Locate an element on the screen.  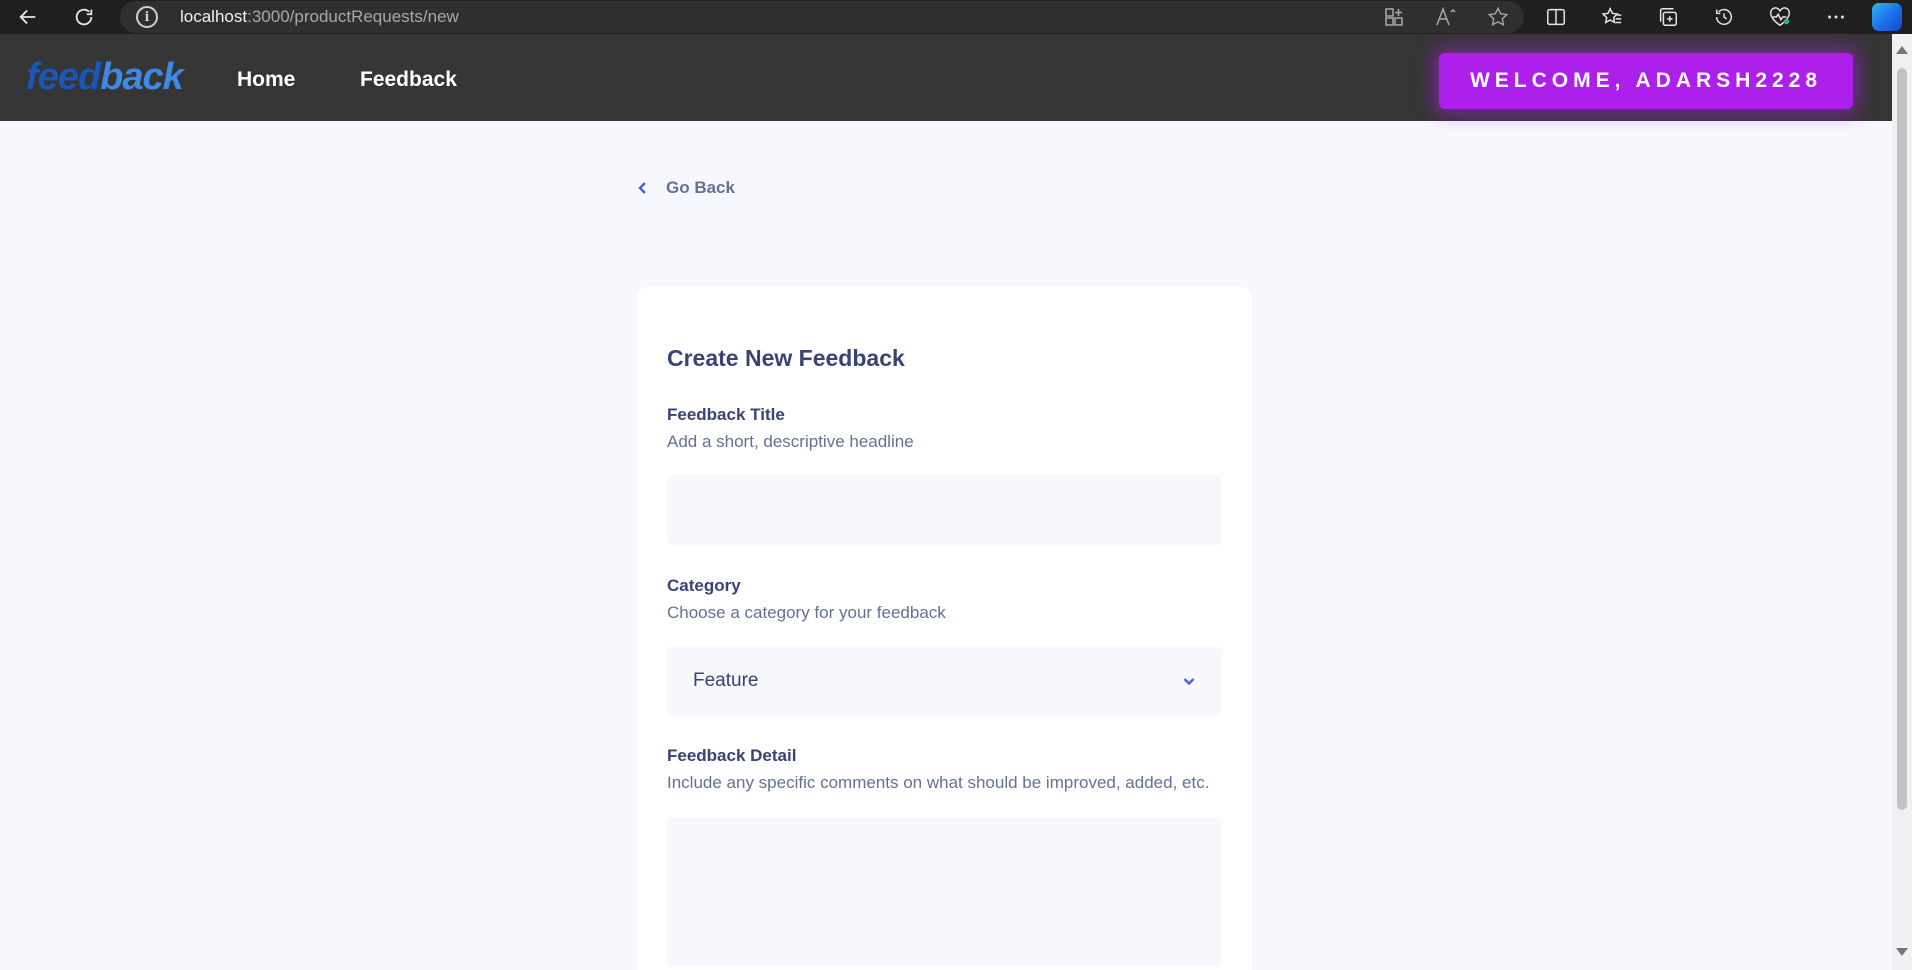
url-text: localhost:3000/productRequests/new is located at coordinates (319, 17).